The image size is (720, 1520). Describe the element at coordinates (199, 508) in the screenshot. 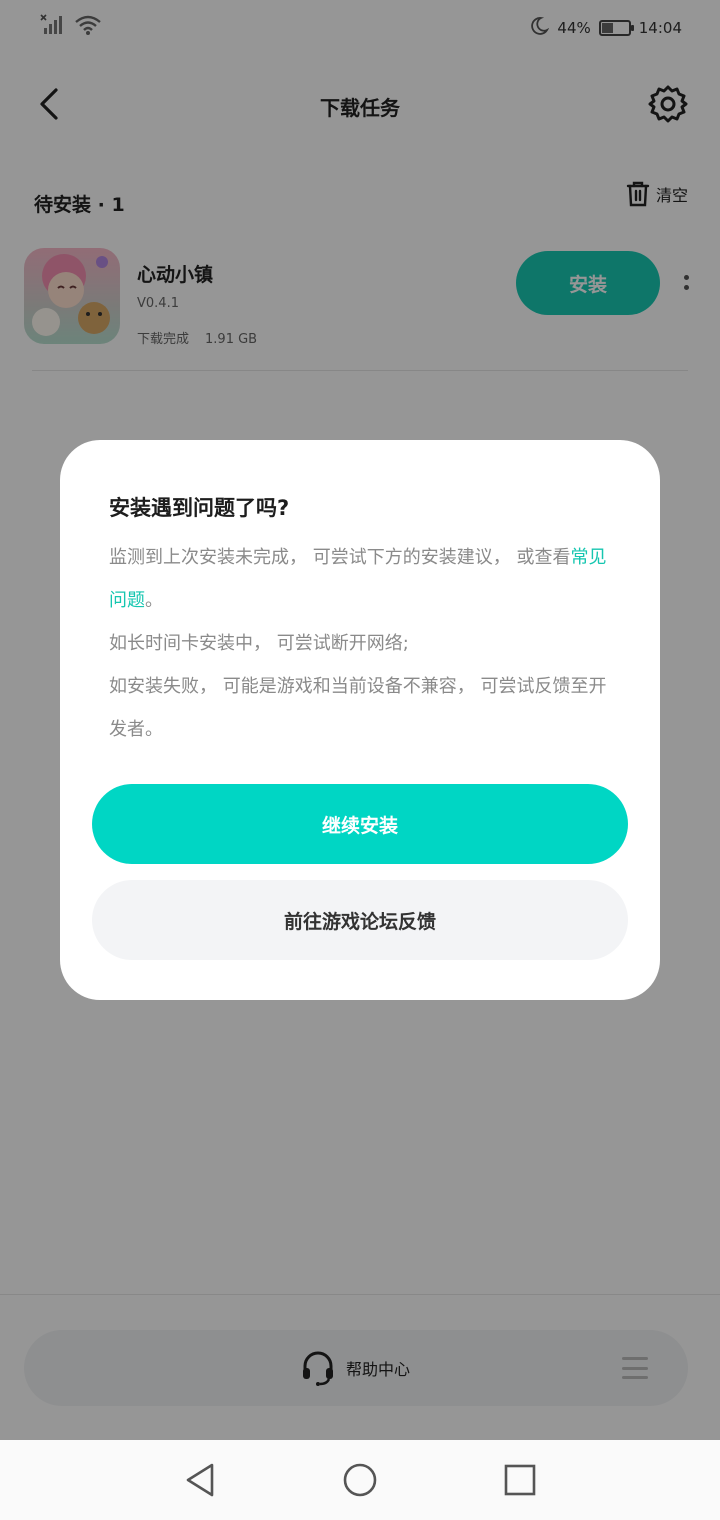

I see `dialog-title: 安装遇到问题了吗?` at that location.